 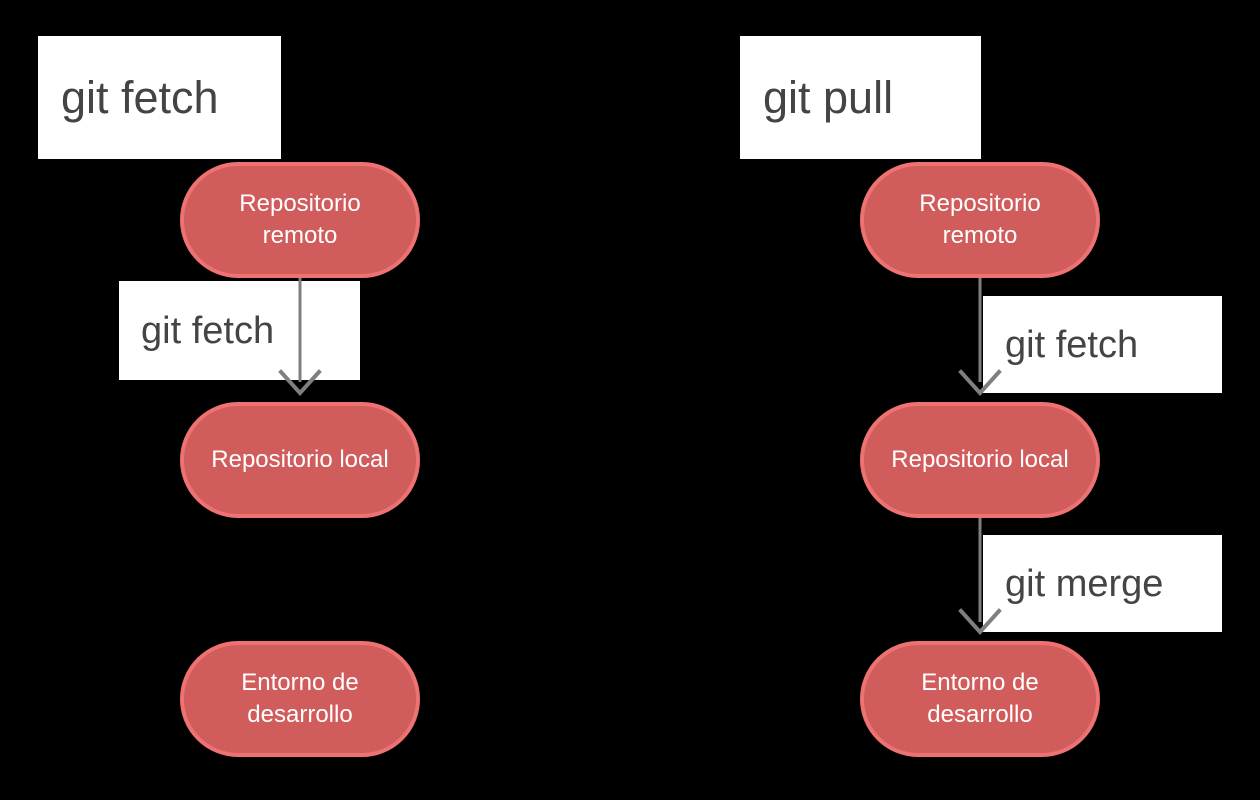 I want to click on edge-label-right-git-merge: git merge, so click(x=1084, y=583).